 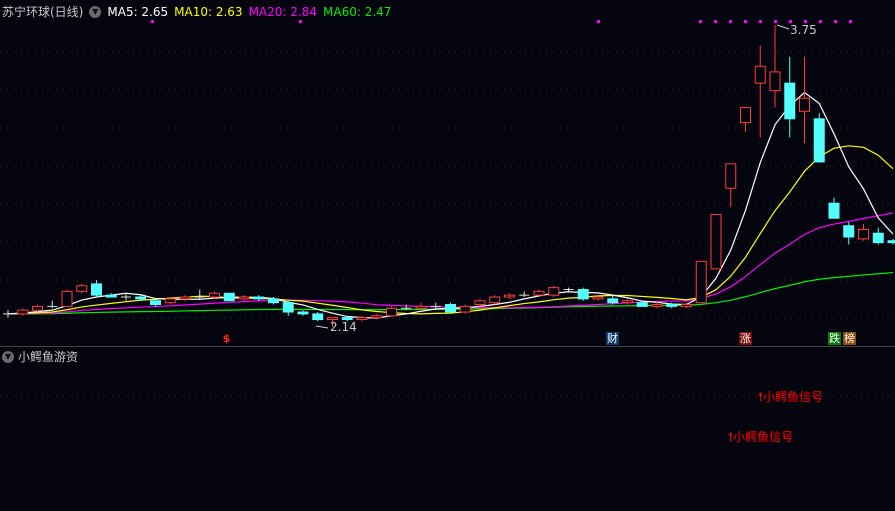 I want to click on stock-title: 苏宁环球(日线), so click(x=43, y=12).